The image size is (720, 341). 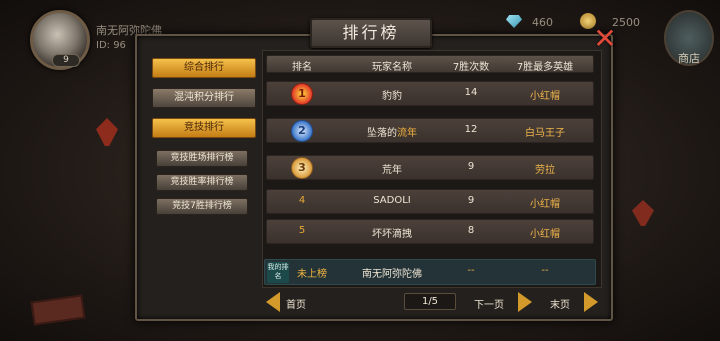 What do you see at coordinates (591, 302) in the screenshot?
I see `last-page-arrow-icon` at bounding box center [591, 302].